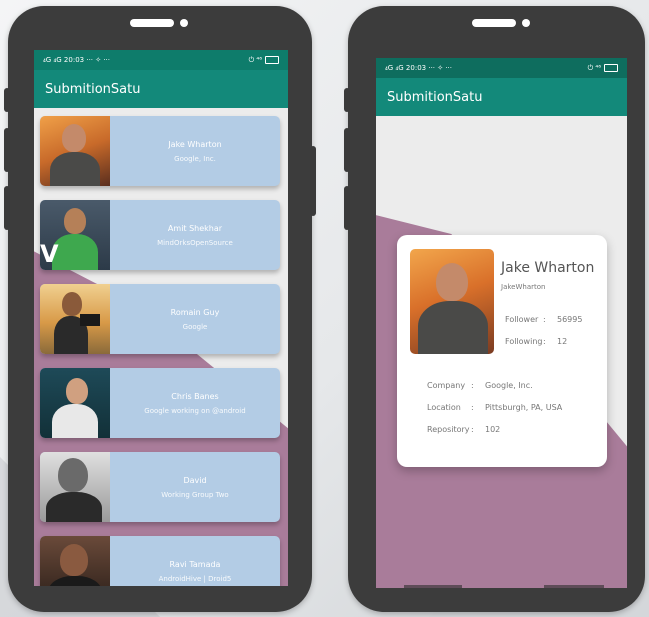 Image resolution: width=649 pixels, height=617 pixels. I want to click on user-card-ravi: Ravi Tamada AndroidHive | Droid5, so click(160, 561).